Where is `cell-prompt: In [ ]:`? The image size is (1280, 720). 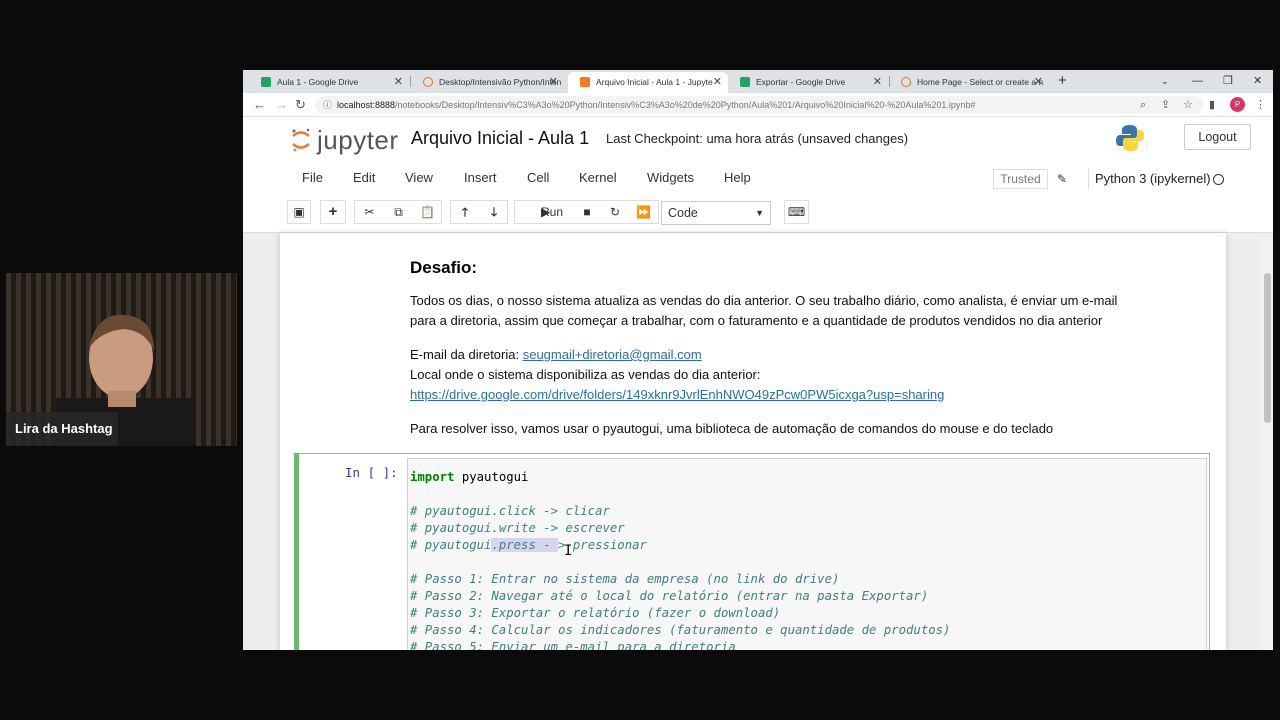 cell-prompt: In [ ]: is located at coordinates (371, 472).